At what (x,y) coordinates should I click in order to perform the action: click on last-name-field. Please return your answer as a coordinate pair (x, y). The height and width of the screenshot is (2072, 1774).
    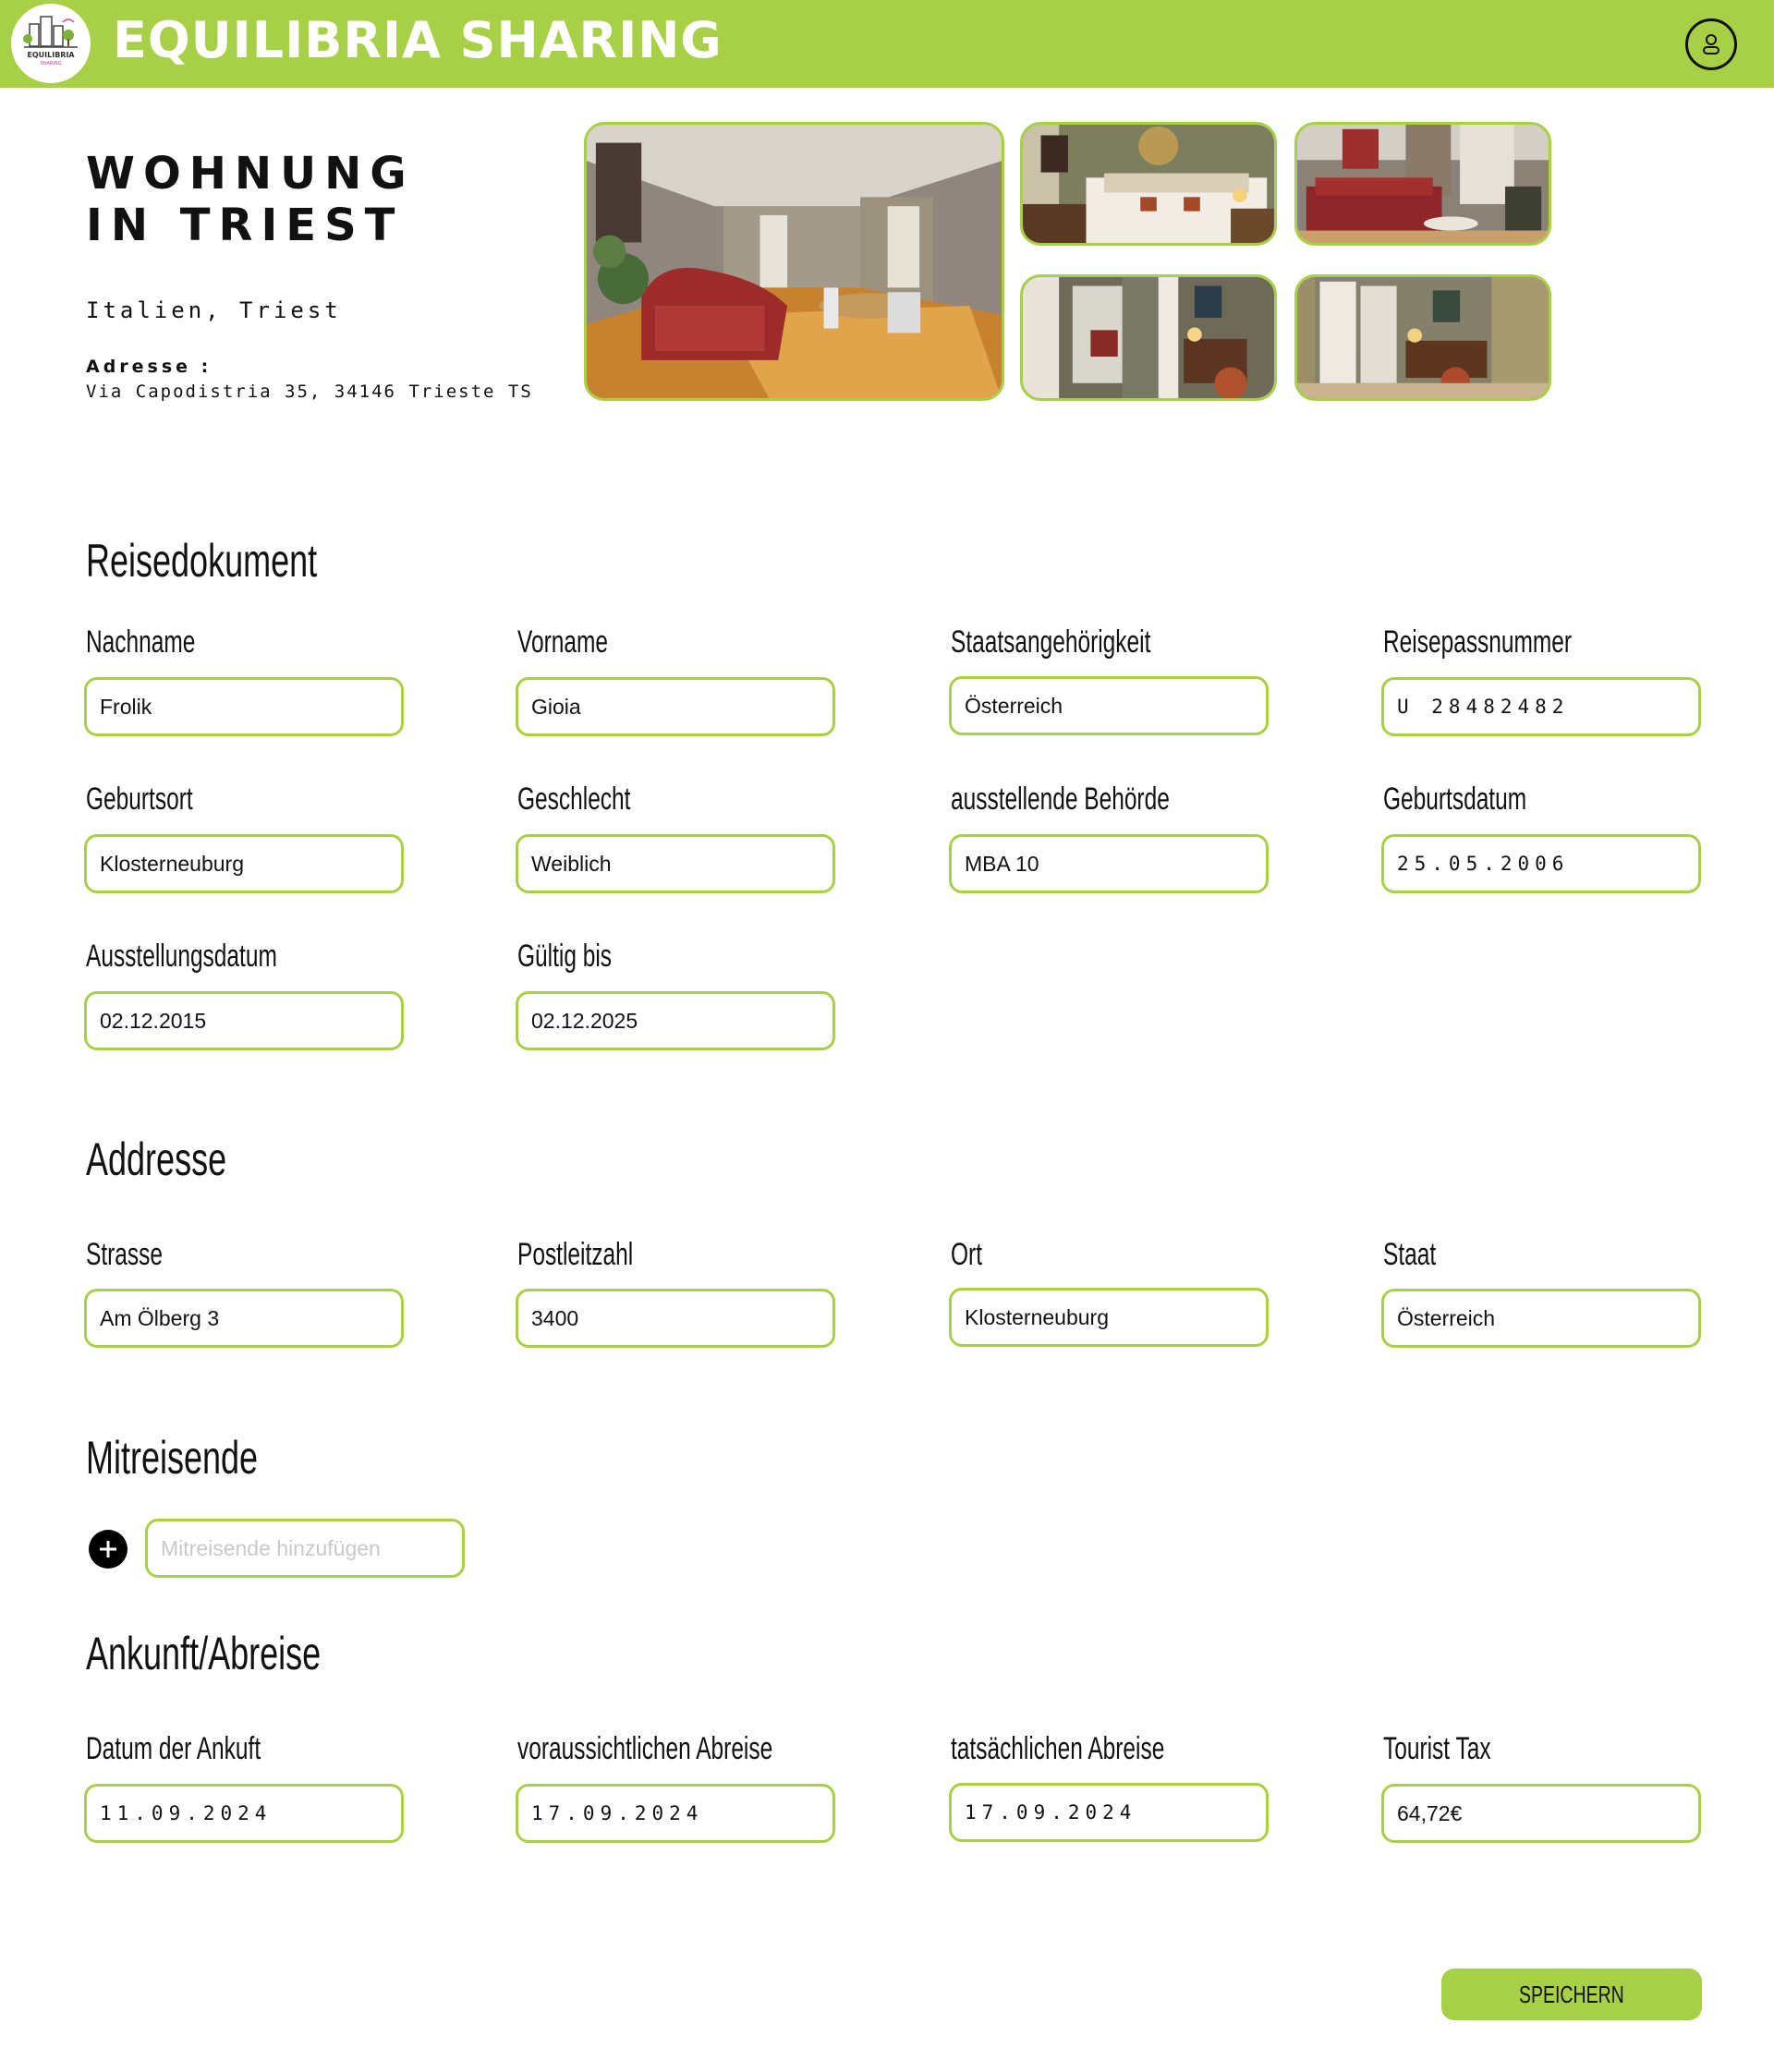
    Looking at the image, I should click on (244, 706).